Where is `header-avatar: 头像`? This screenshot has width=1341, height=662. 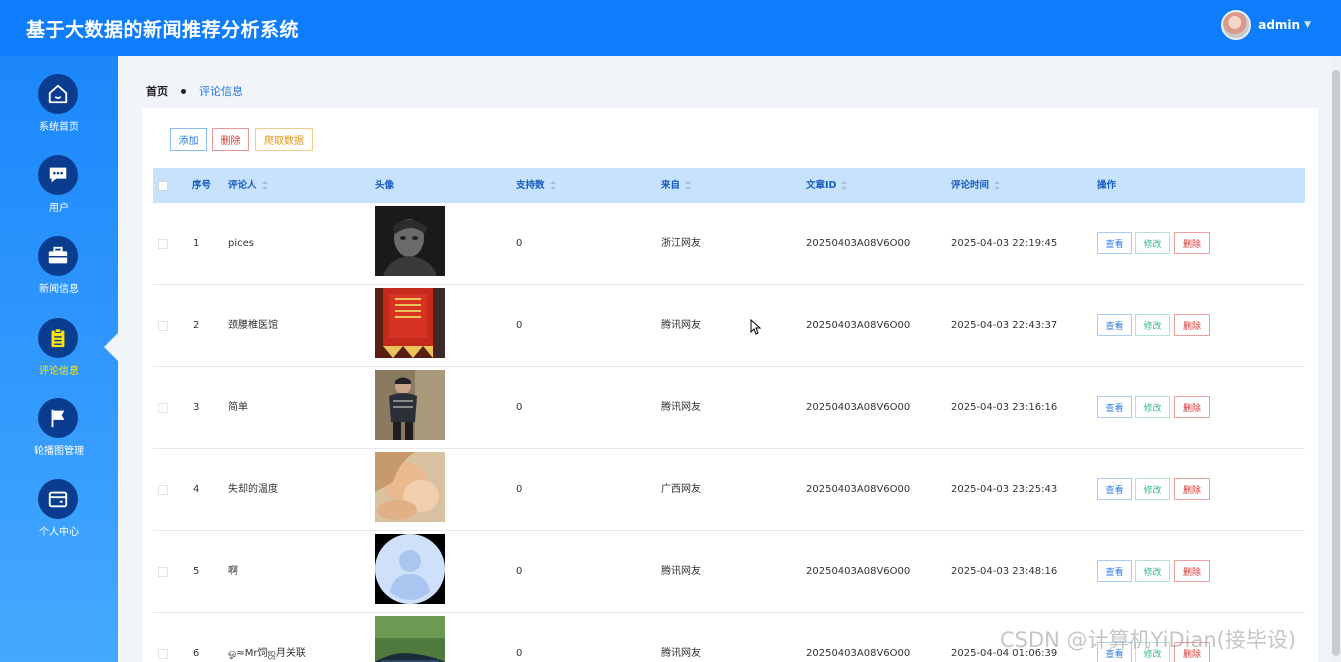 header-avatar: 头像 is located at coordinates (385, 185).